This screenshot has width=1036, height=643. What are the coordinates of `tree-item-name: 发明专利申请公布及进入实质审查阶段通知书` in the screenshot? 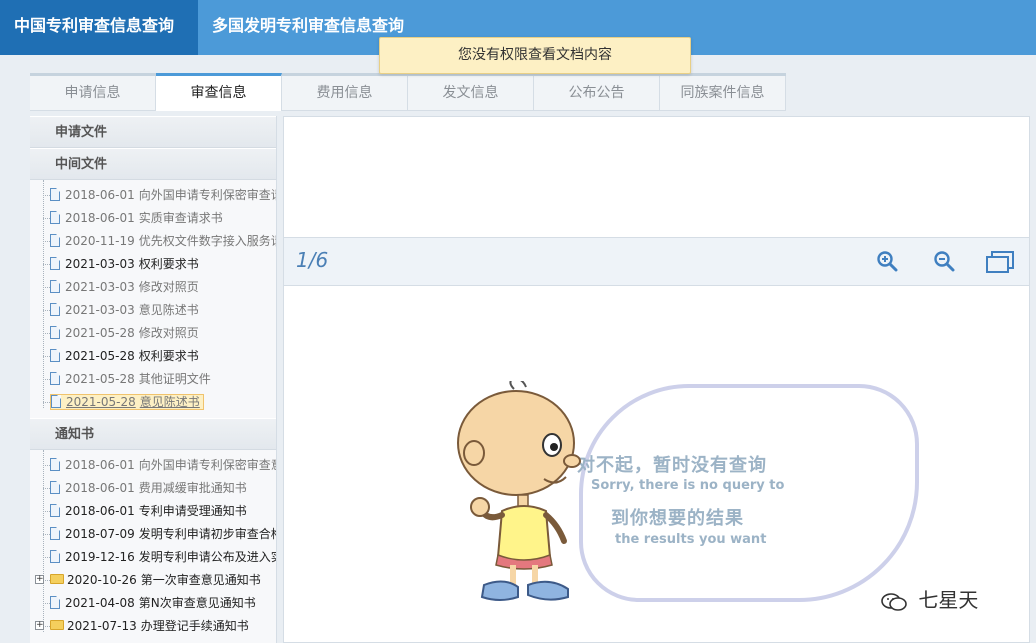 It's located at (207, 557).